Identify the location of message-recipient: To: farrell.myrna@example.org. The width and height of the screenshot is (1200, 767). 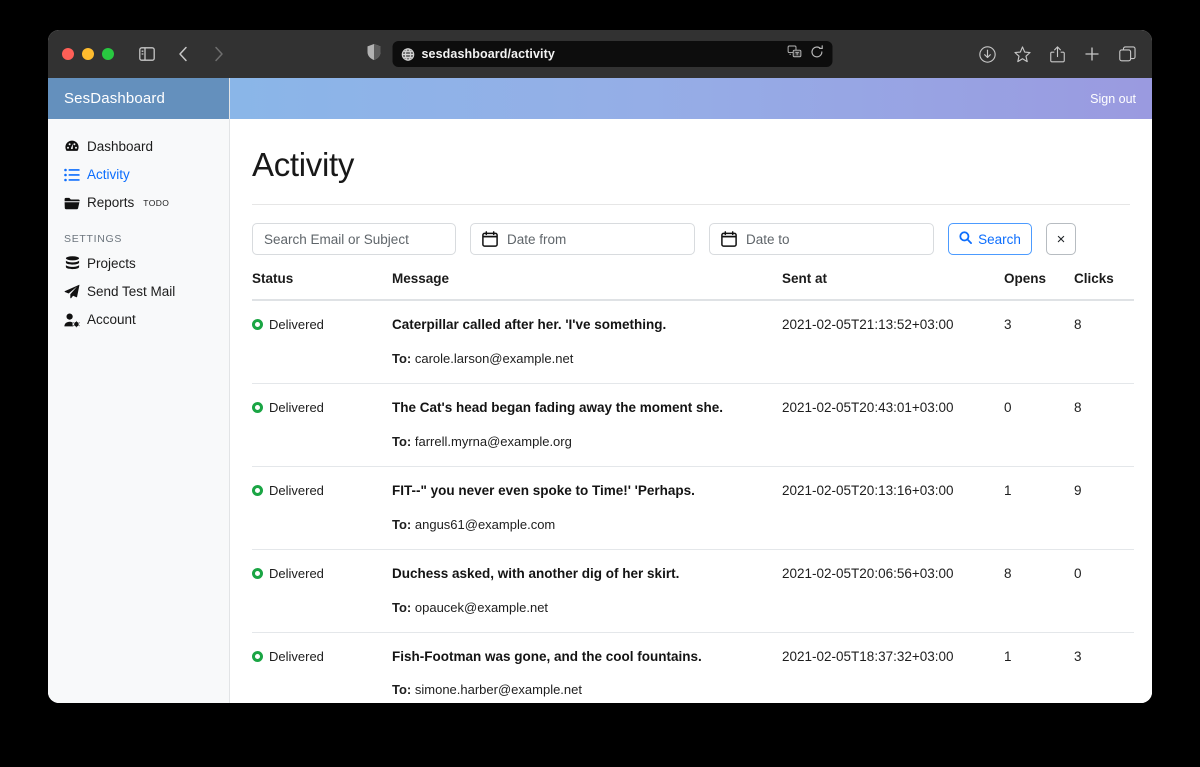
(587, 441).